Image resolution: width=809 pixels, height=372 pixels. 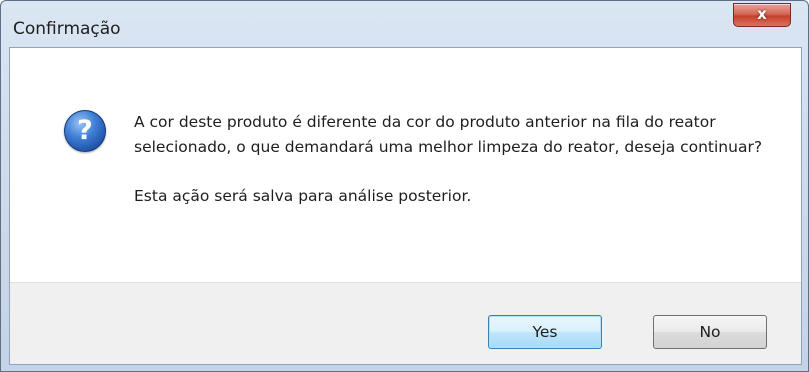 I want to click on close-icon: x, so click(x=762, y=14).